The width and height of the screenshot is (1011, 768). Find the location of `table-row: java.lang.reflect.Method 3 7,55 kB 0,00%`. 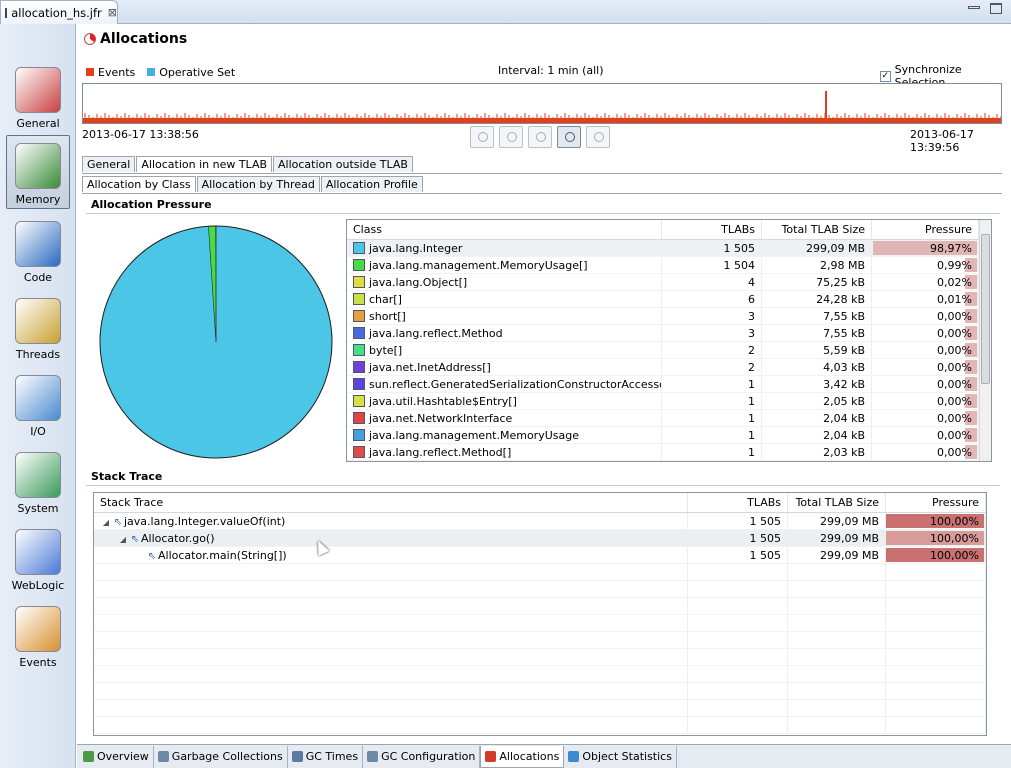

table-row: java.lang.reflect.Method 3 7,55 kB 0,00% is located at coordinates (669, 333).